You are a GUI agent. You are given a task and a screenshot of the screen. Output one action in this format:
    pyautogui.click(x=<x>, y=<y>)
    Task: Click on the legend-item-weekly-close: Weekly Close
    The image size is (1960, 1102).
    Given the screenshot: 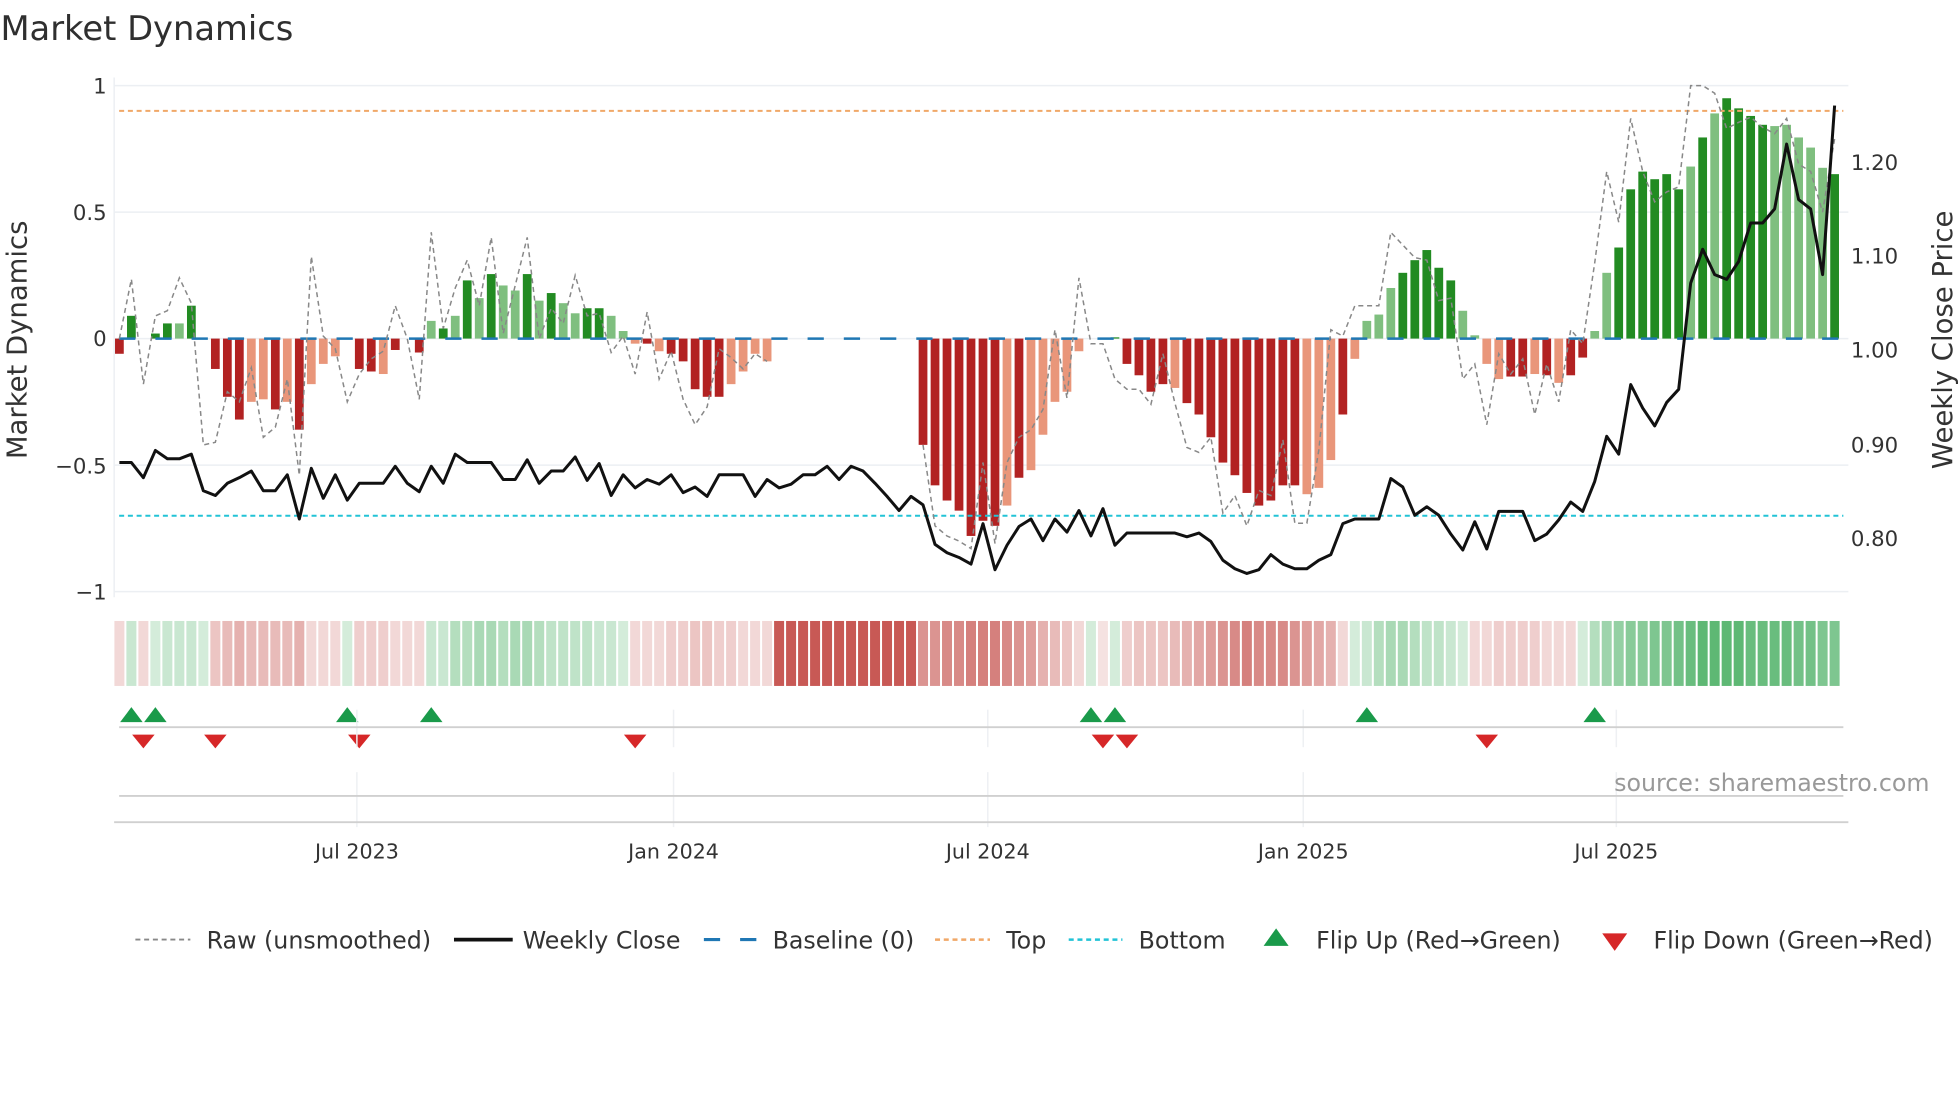 What is the action you would take?
    pyautogui.click(x=567, y=940)
    